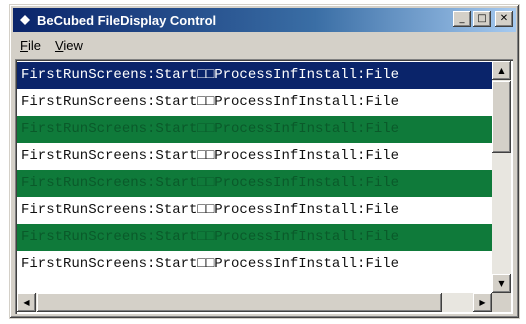 The width and height of the screenshot is (526, 324). I want to click on scroll-left-icon: ◀, so click(26, 302).